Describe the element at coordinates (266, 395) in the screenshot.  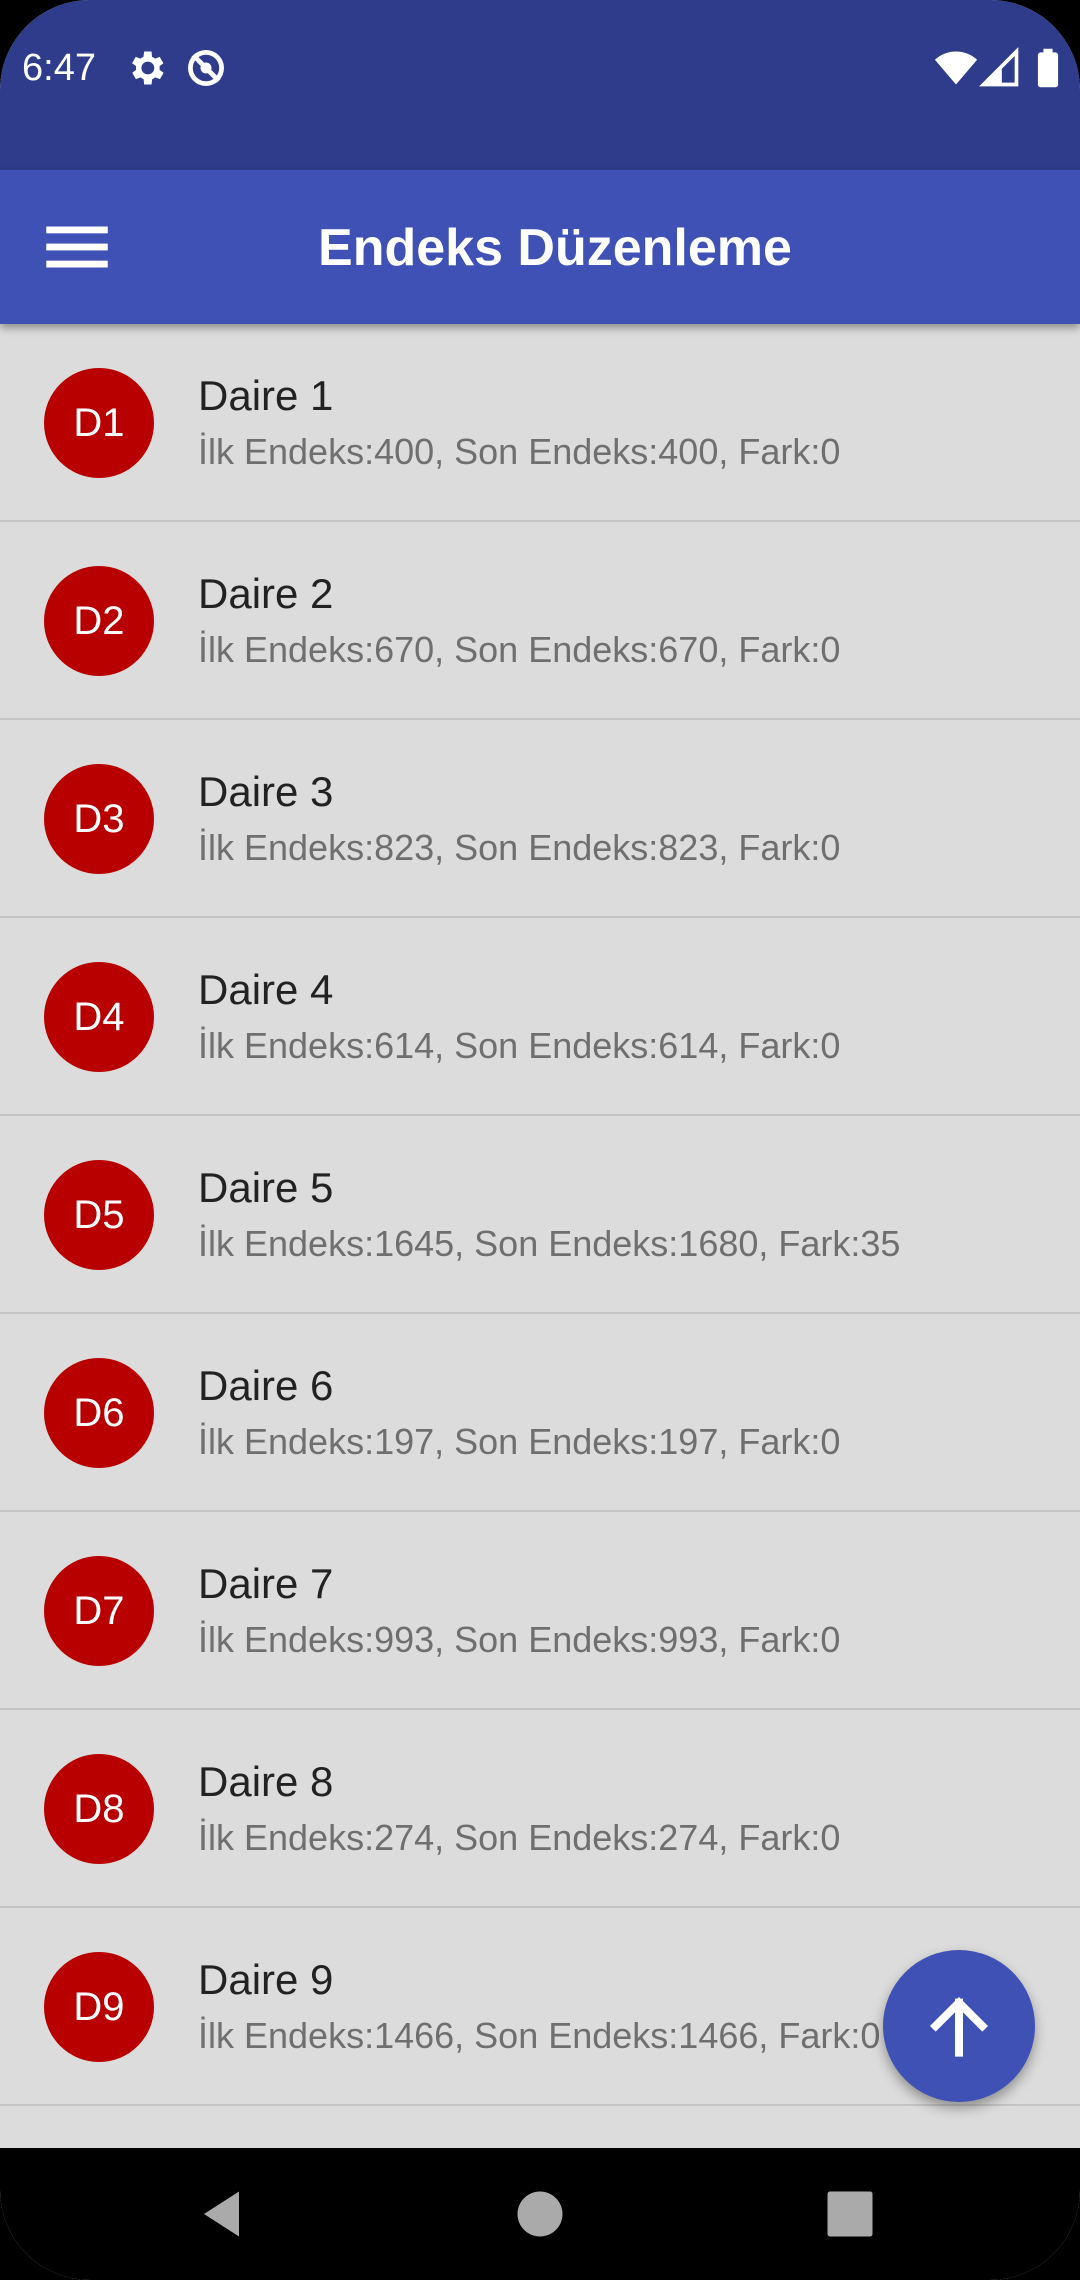
I see `list-item-title: Daire 1` at that location.